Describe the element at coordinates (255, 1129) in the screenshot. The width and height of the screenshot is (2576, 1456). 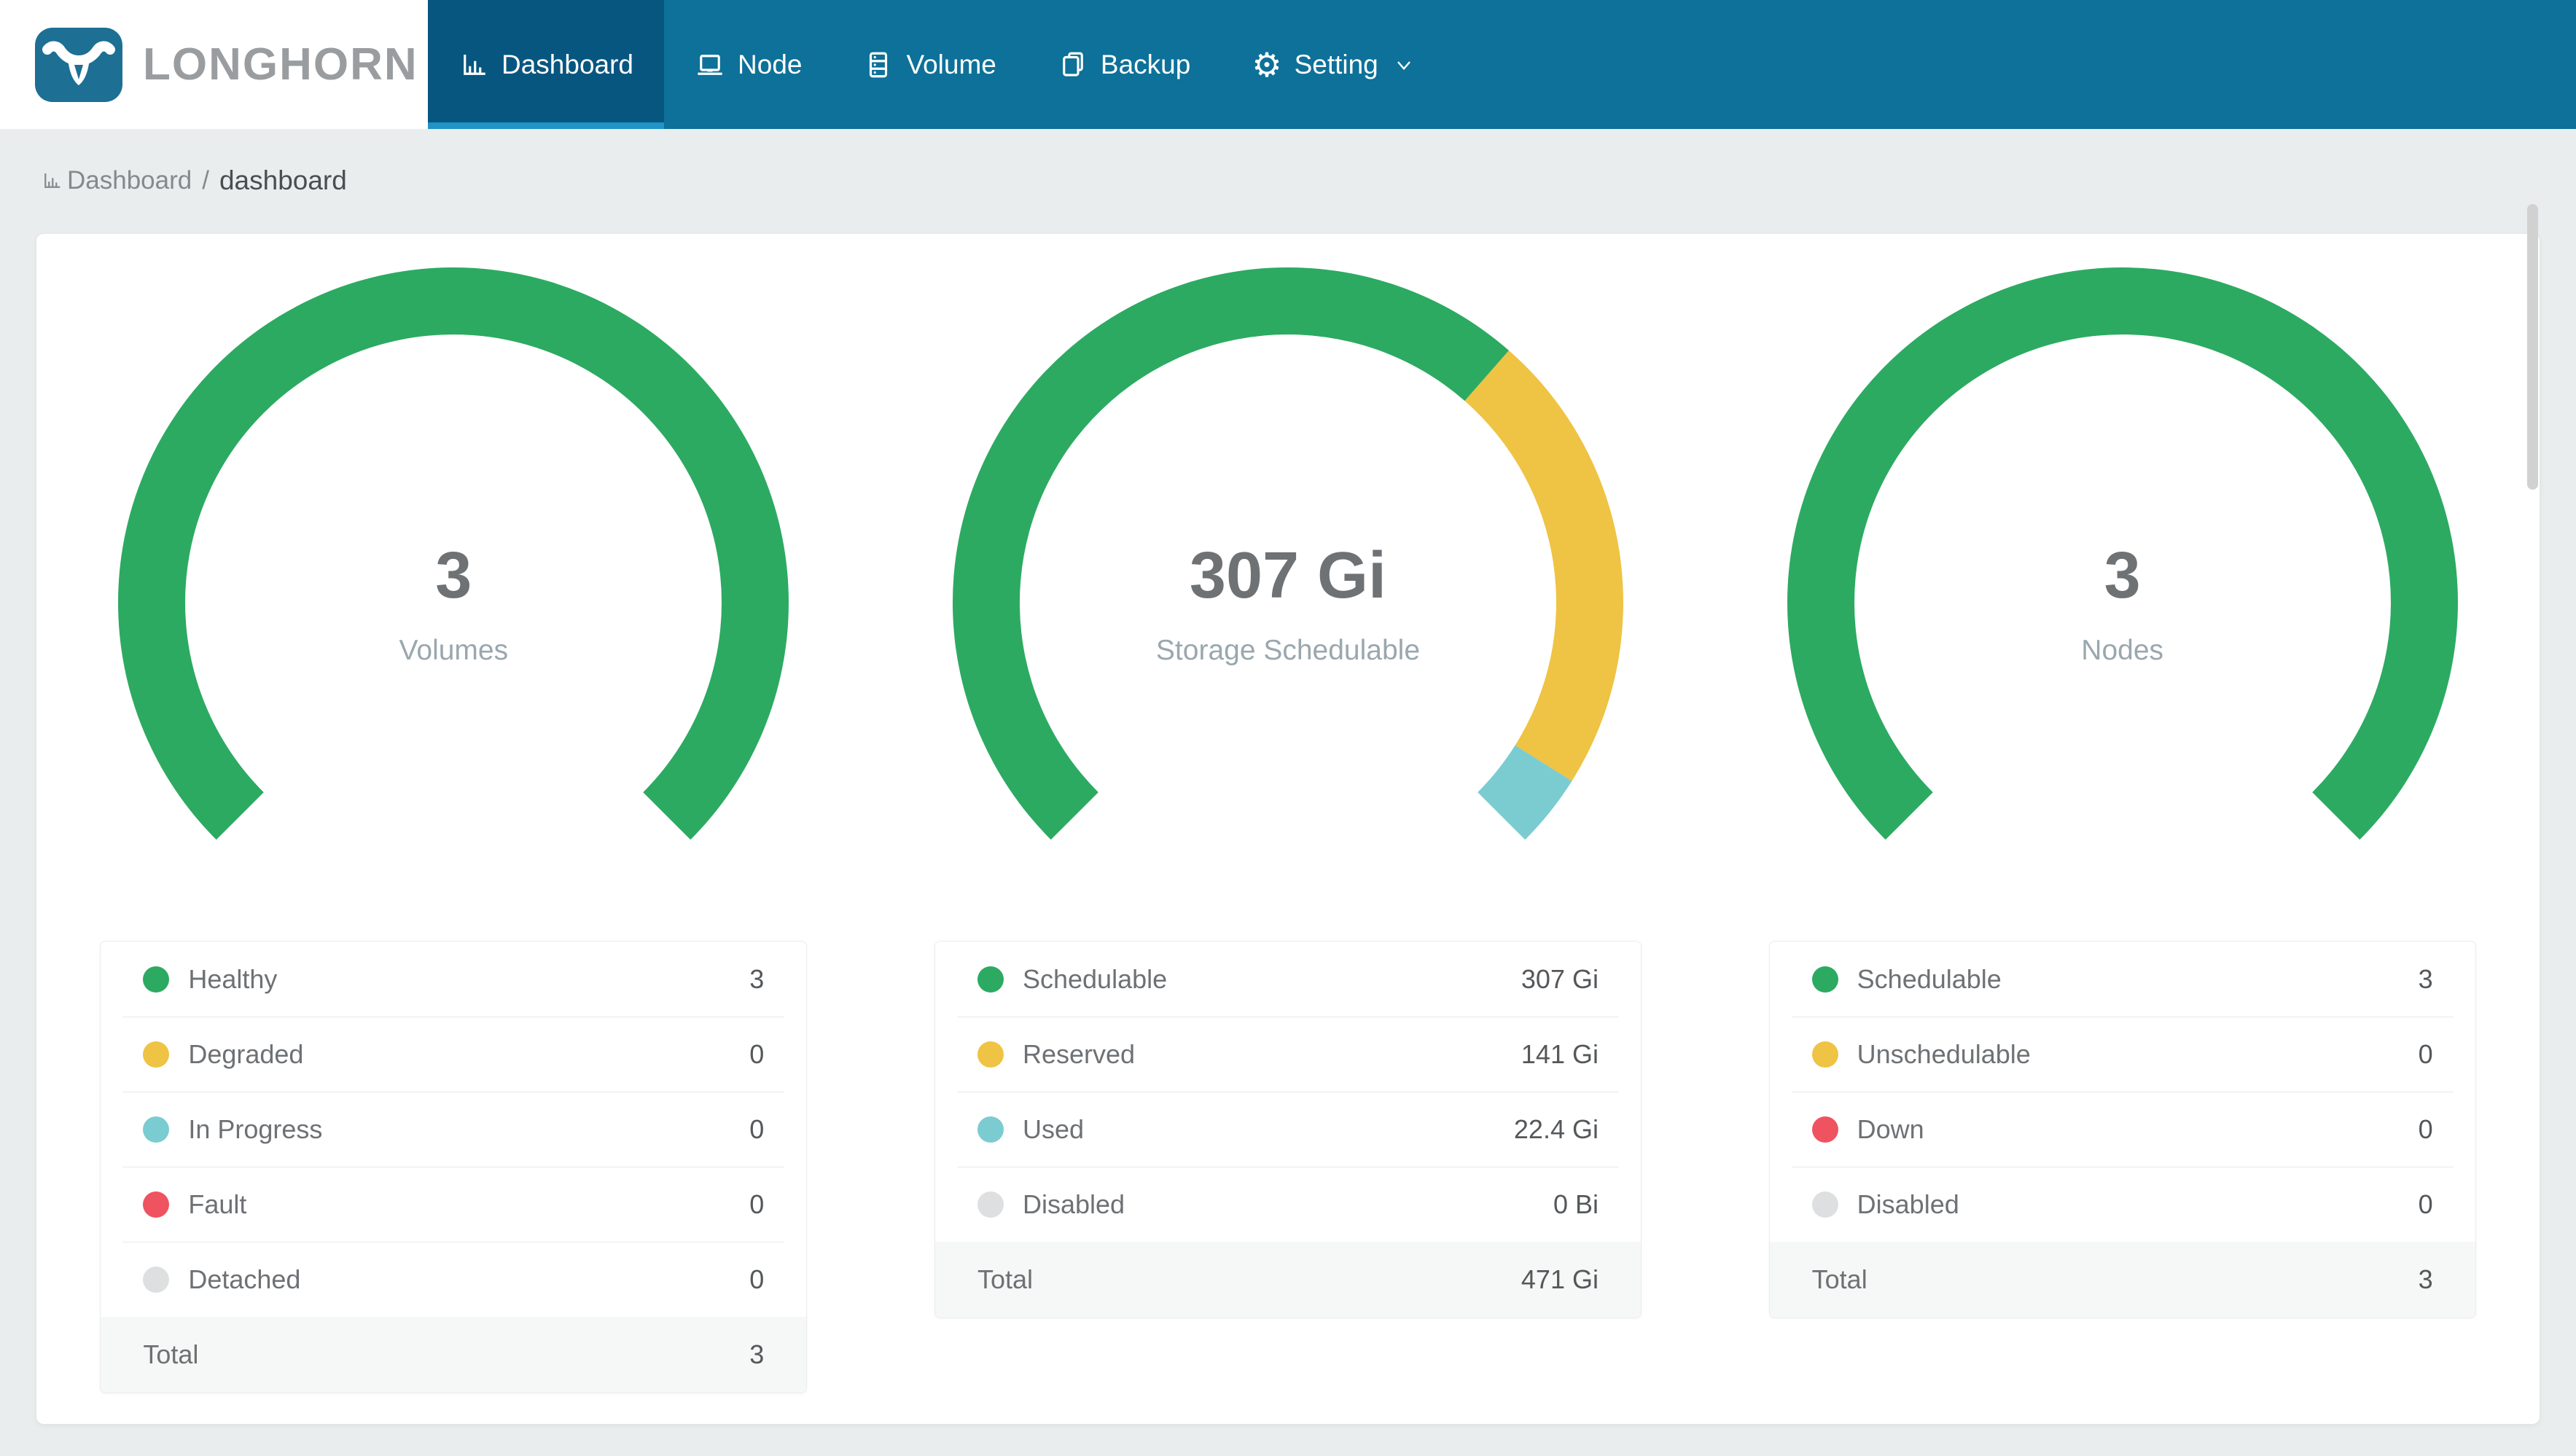
I see `legend-label: In Progress` at that location.